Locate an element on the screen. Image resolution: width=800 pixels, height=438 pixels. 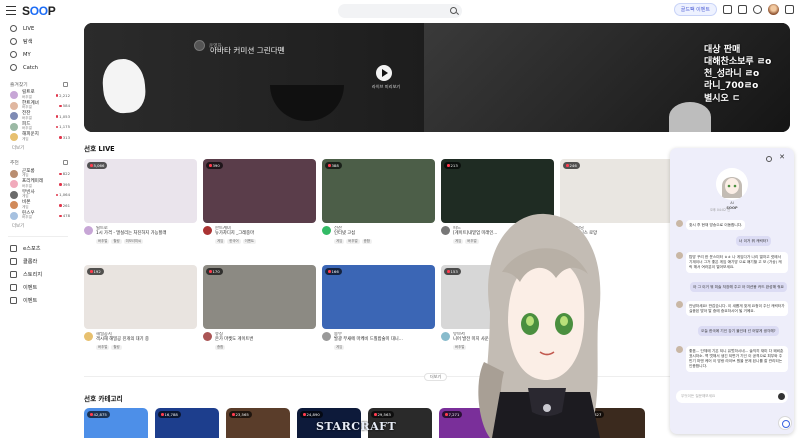
category-card: 16,788 is located at coordinates (187, 423).